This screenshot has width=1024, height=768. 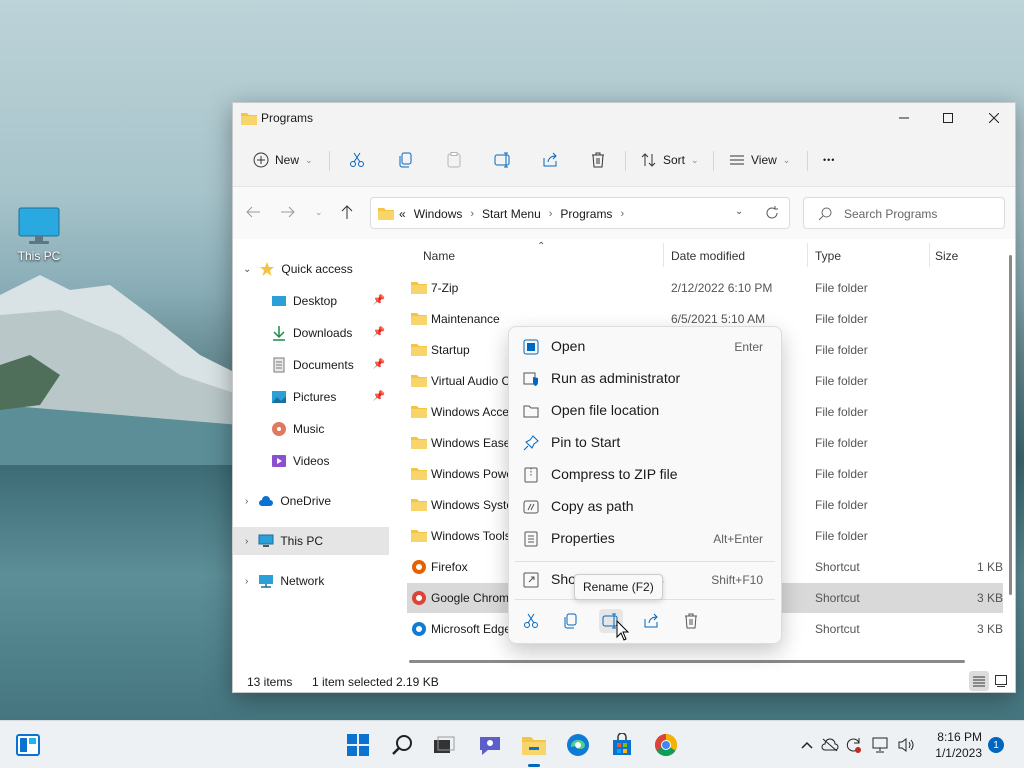 I want to click on star-icon, so click(x=267, y=269).